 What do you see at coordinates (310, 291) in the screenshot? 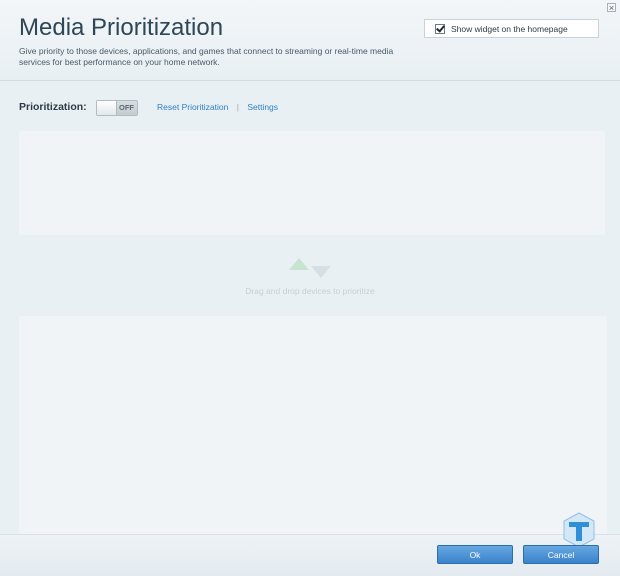
I see `drag-drop-text: Drag and drop devices to prioritize` at bounding box center [310, 291].